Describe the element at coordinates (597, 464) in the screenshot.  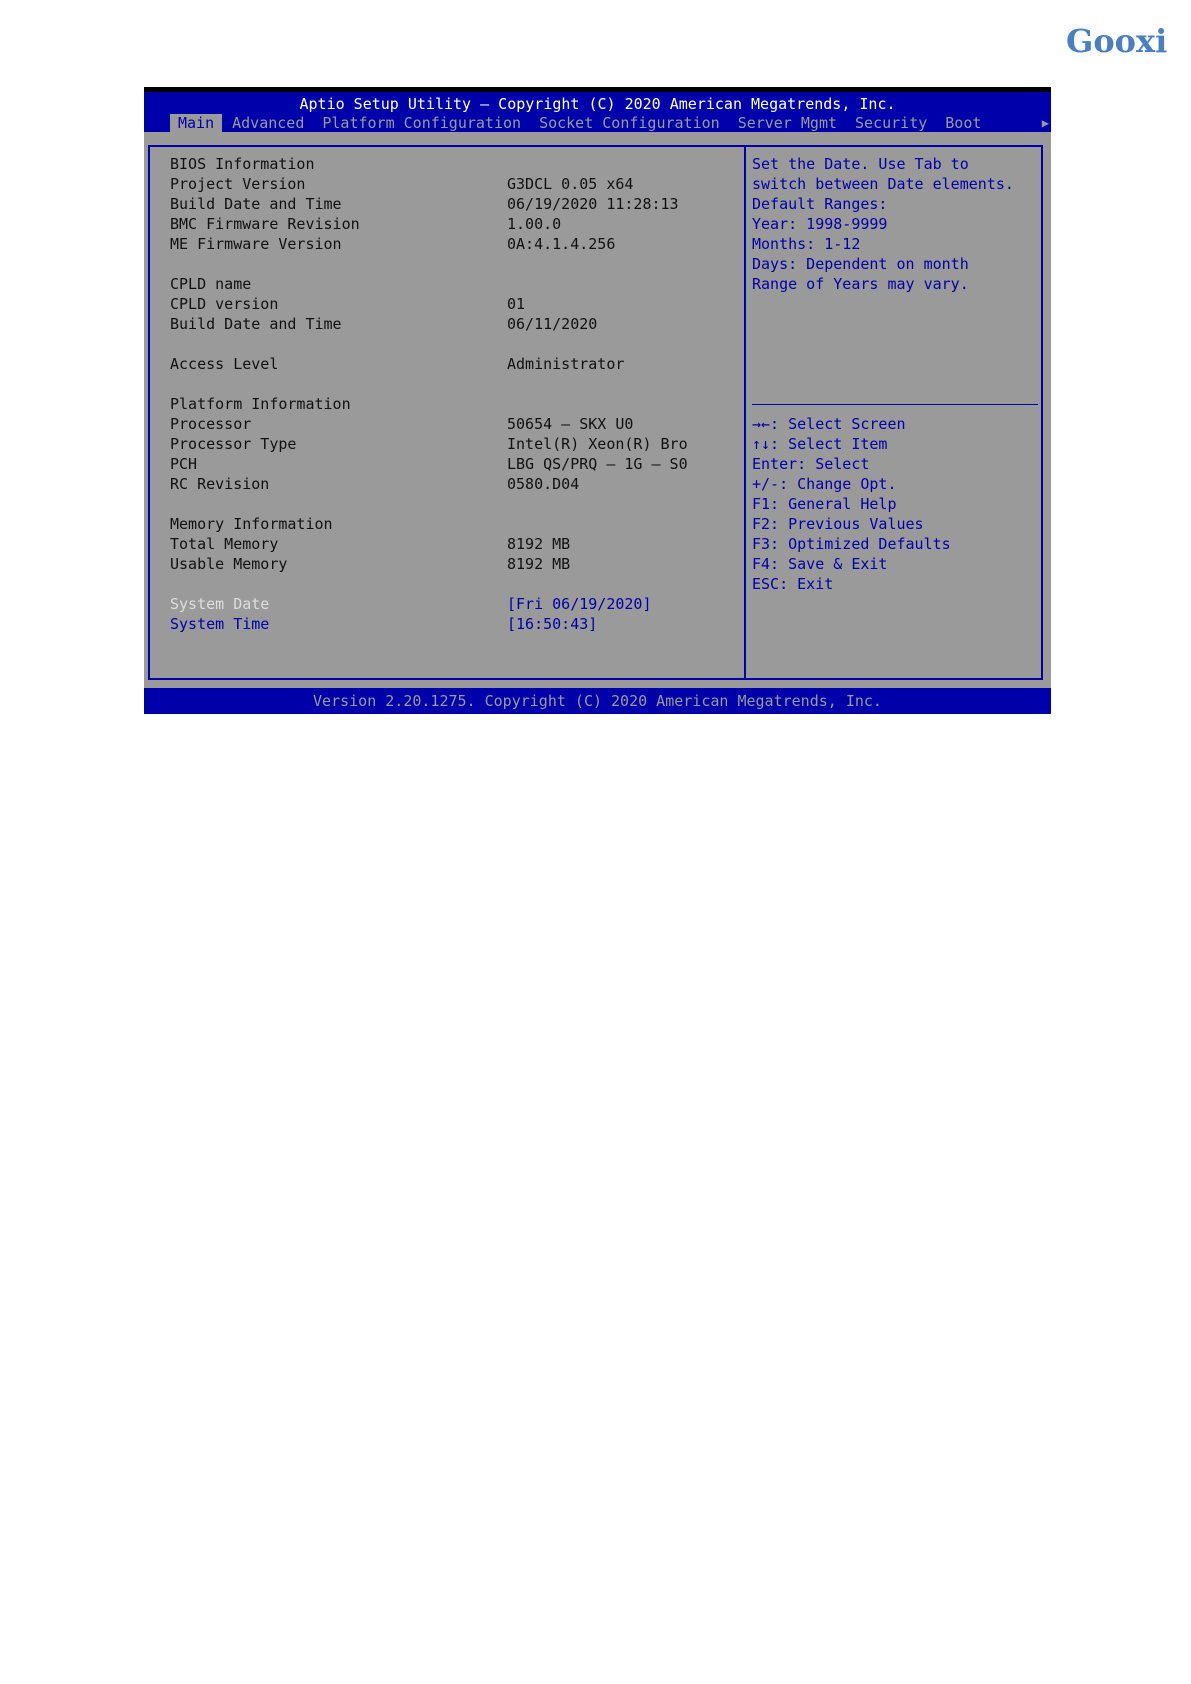
I see `pch-value: LBG QS/PRQ – 1G – S0` at that location.